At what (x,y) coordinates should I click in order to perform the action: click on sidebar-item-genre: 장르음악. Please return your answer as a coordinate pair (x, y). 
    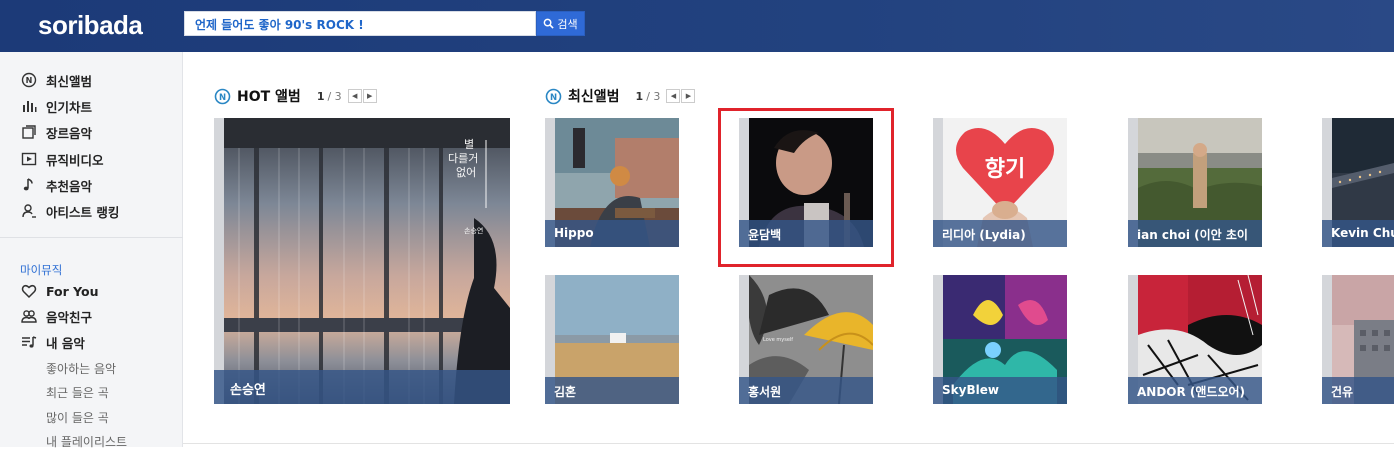
    Looking at the image, I should click on (56, 132).